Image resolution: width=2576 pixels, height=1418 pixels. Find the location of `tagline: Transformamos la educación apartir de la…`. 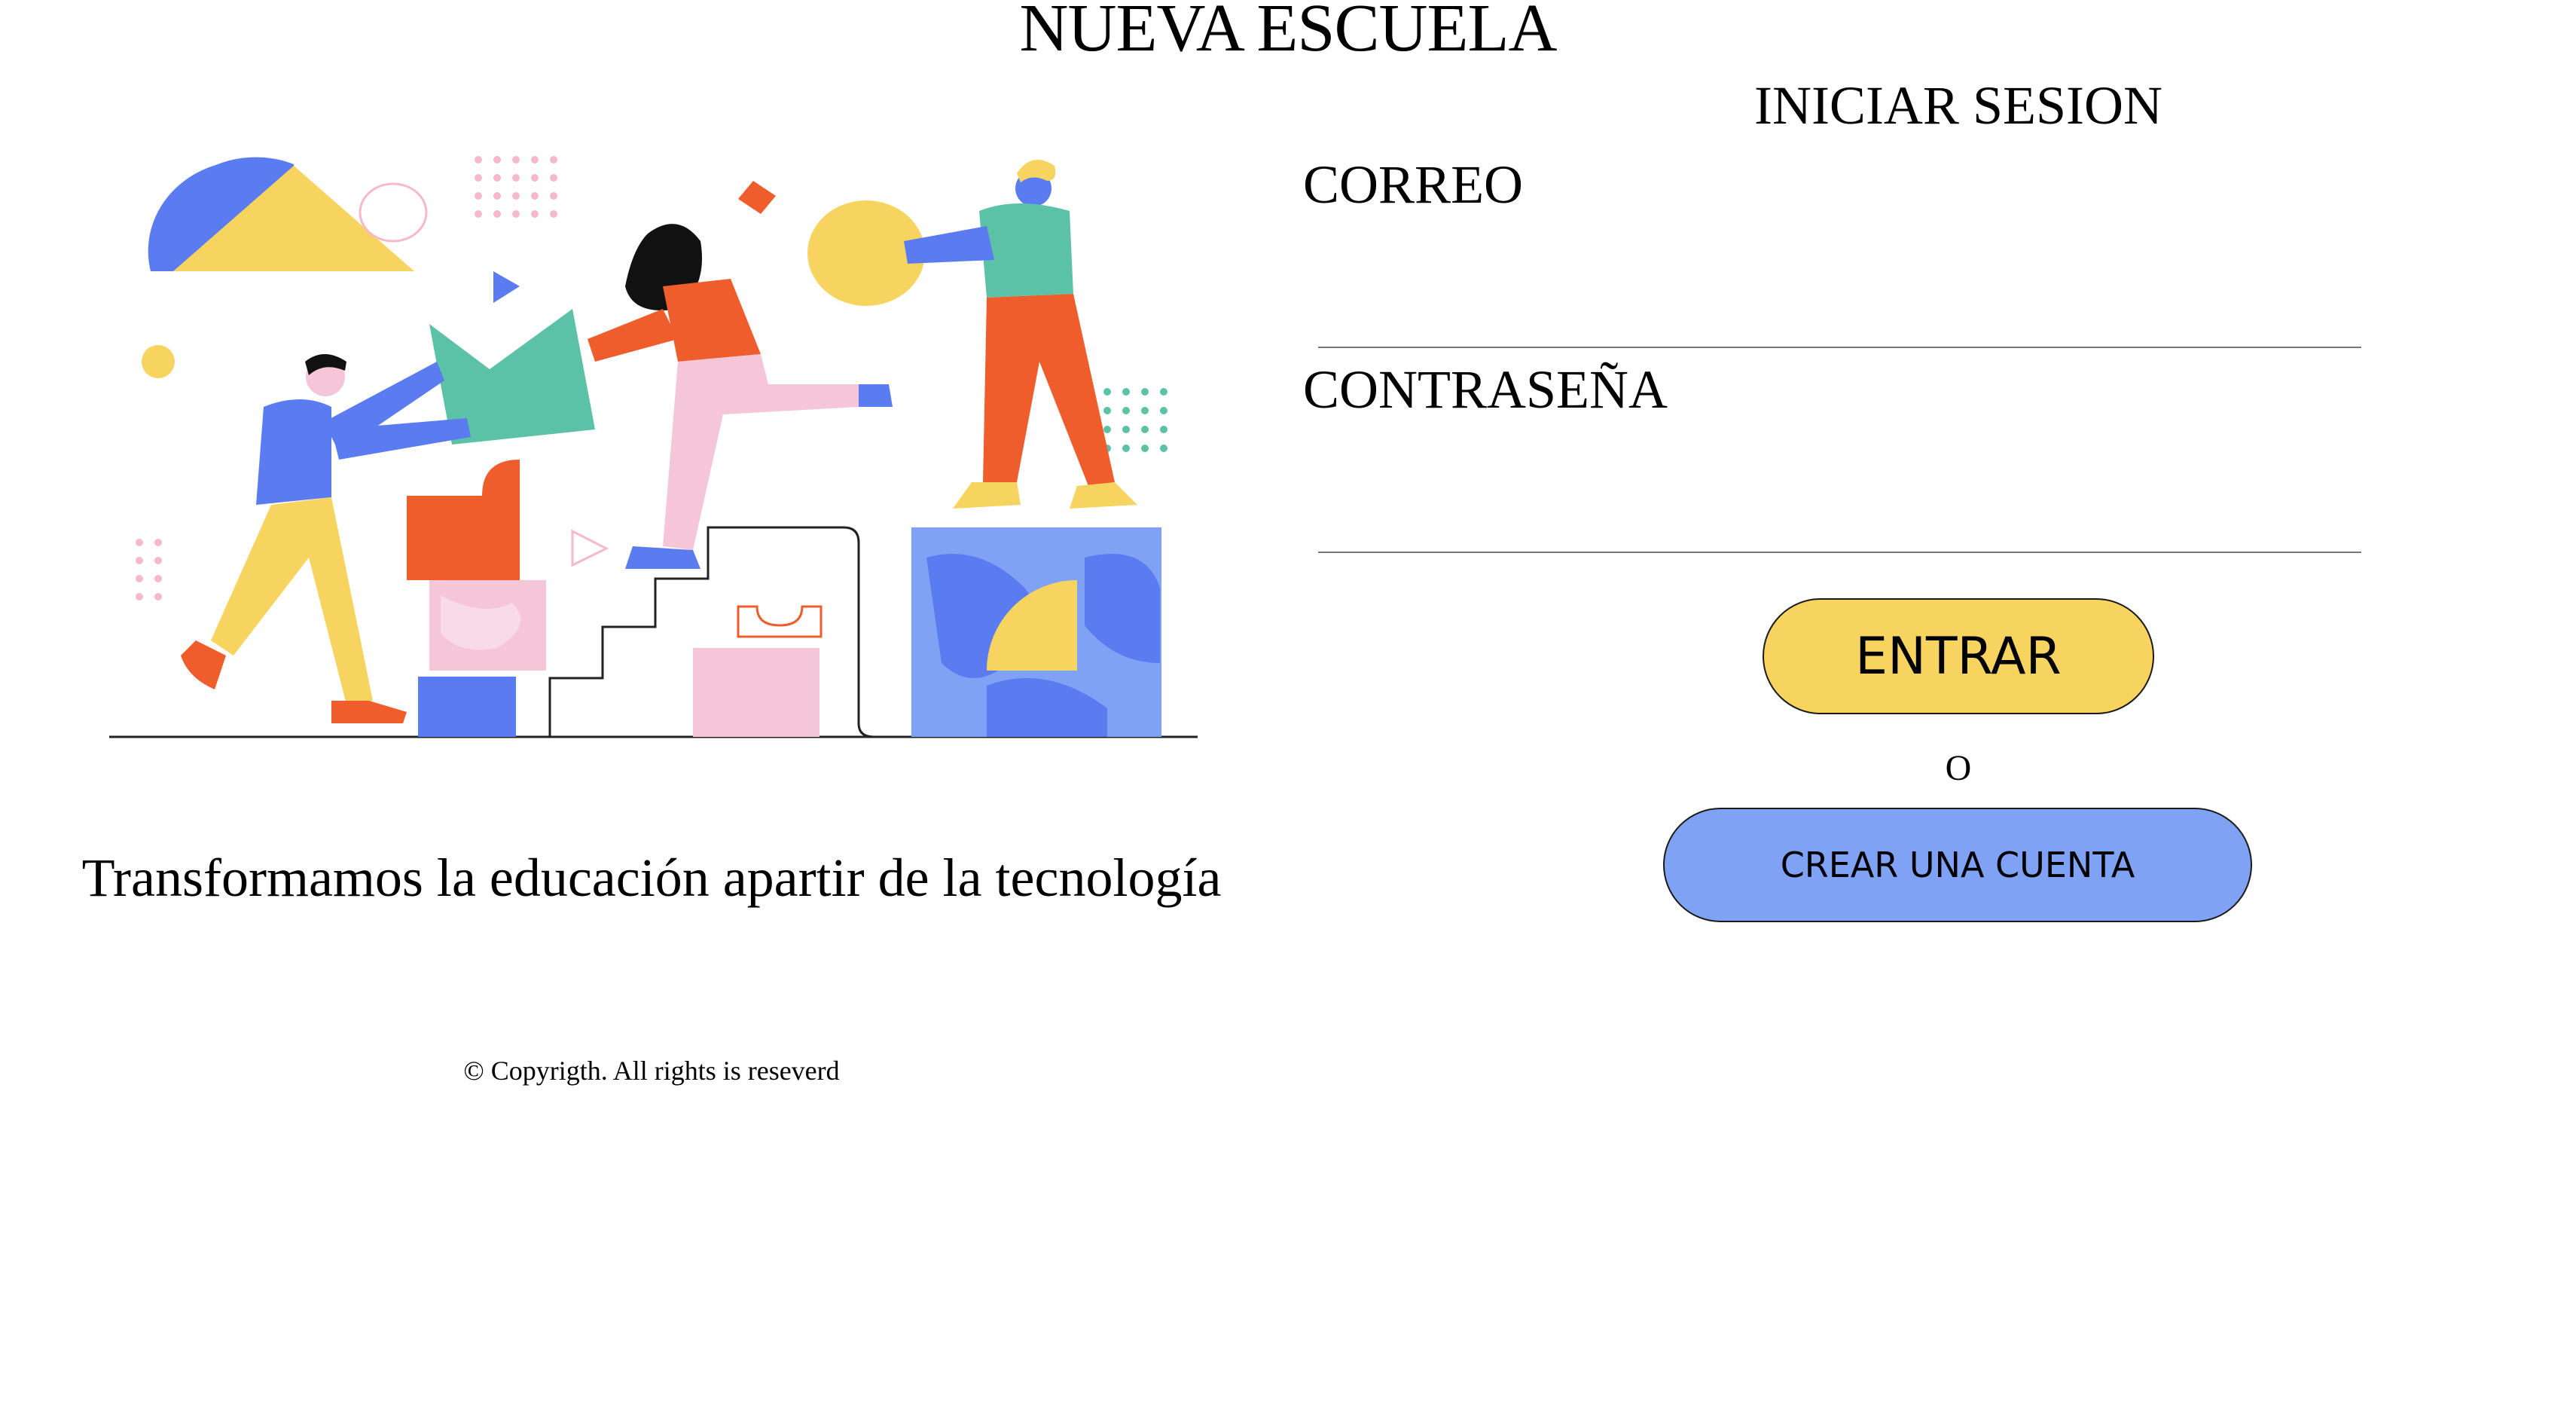

tagline: Transformamos la educación apartir de la… is located at coordinates (652, 878).